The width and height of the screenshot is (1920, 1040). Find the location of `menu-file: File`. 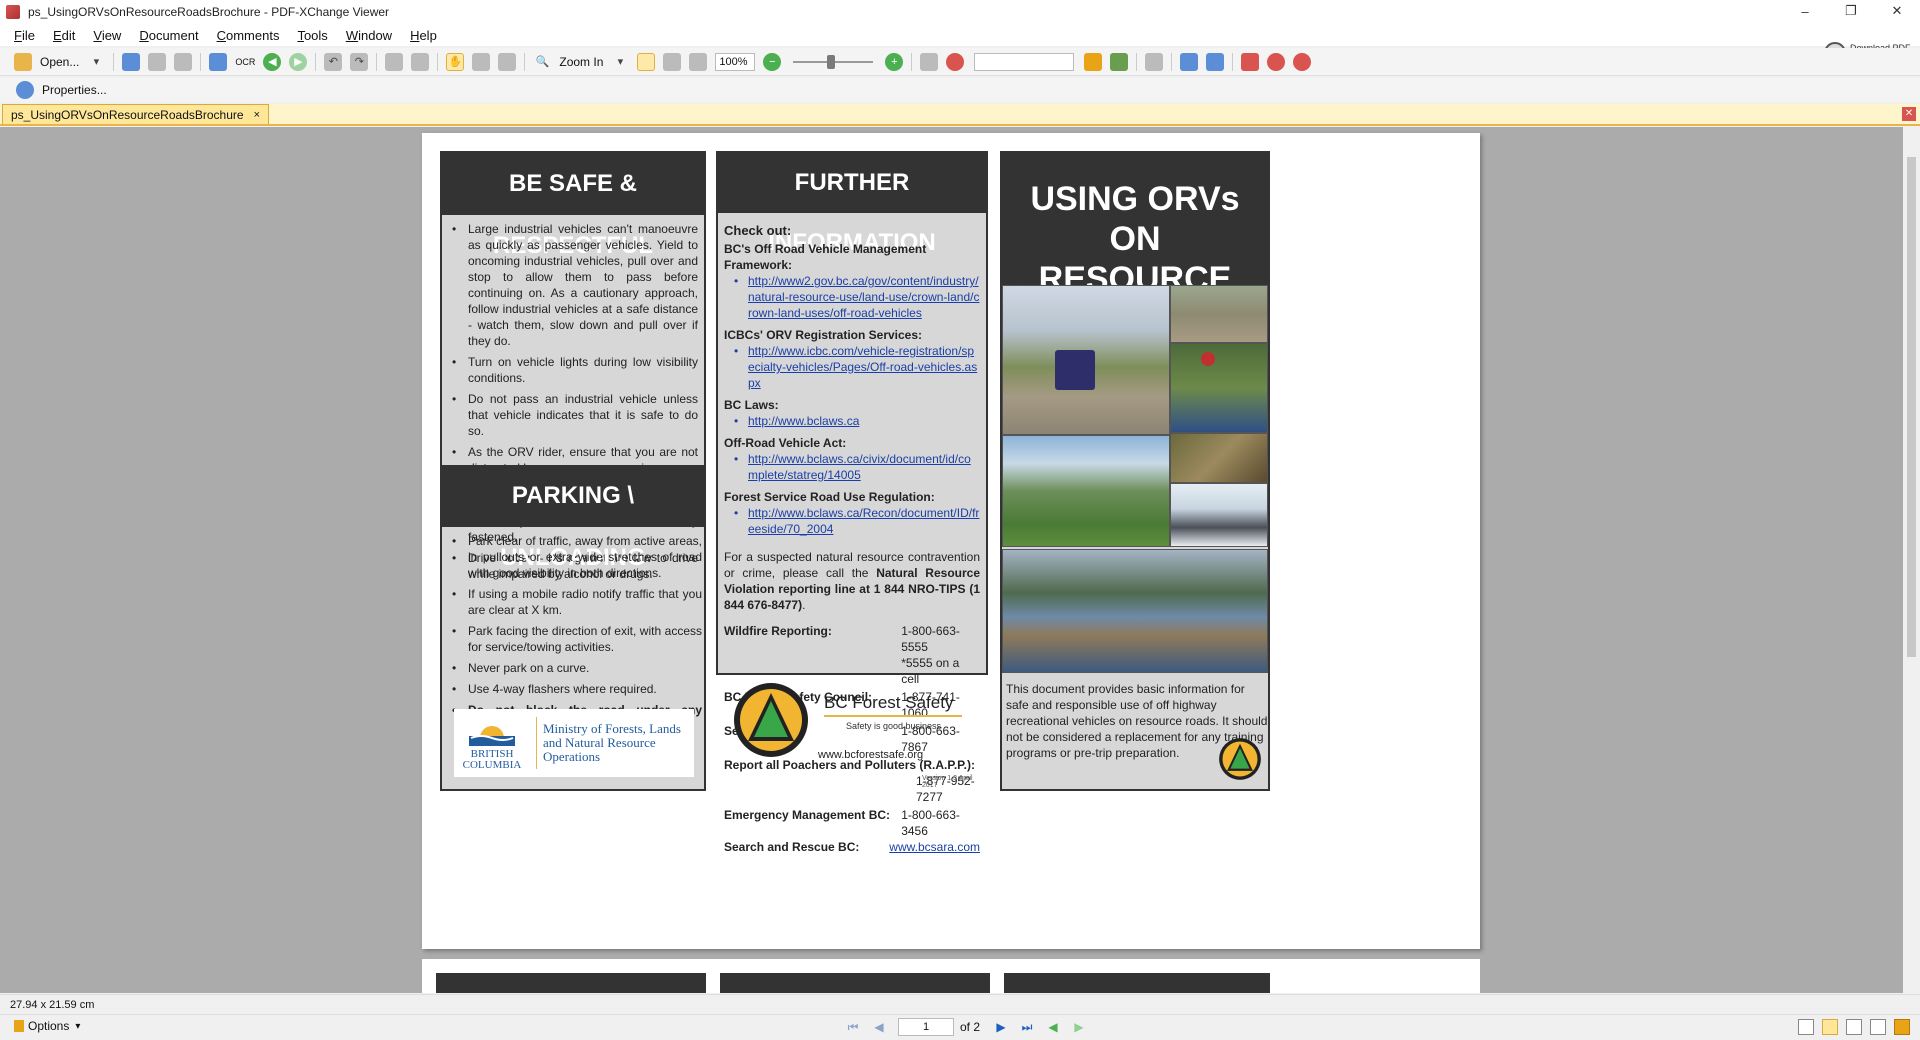

menu-file: File is located at coordinates (24, 35).